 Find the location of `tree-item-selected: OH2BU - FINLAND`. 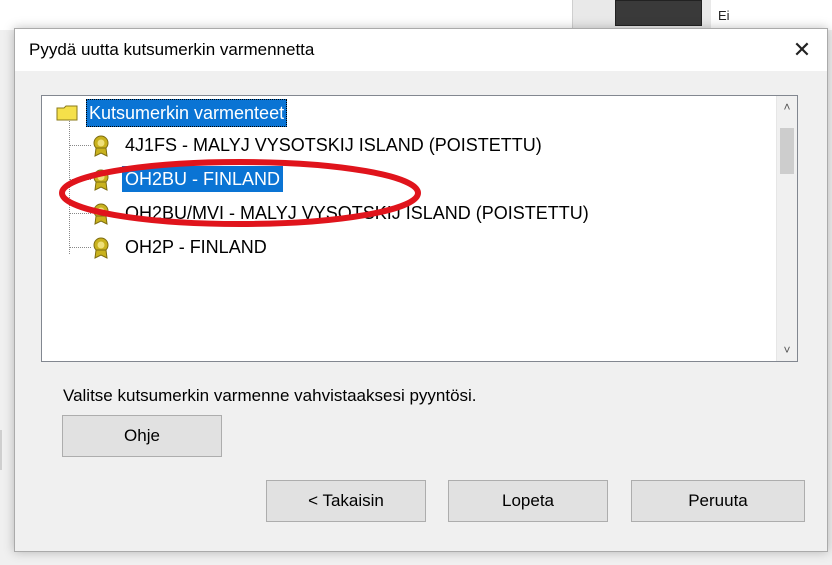

tree-item-selected: OH2BU - FINLAND is located at coordinates (407, 179).